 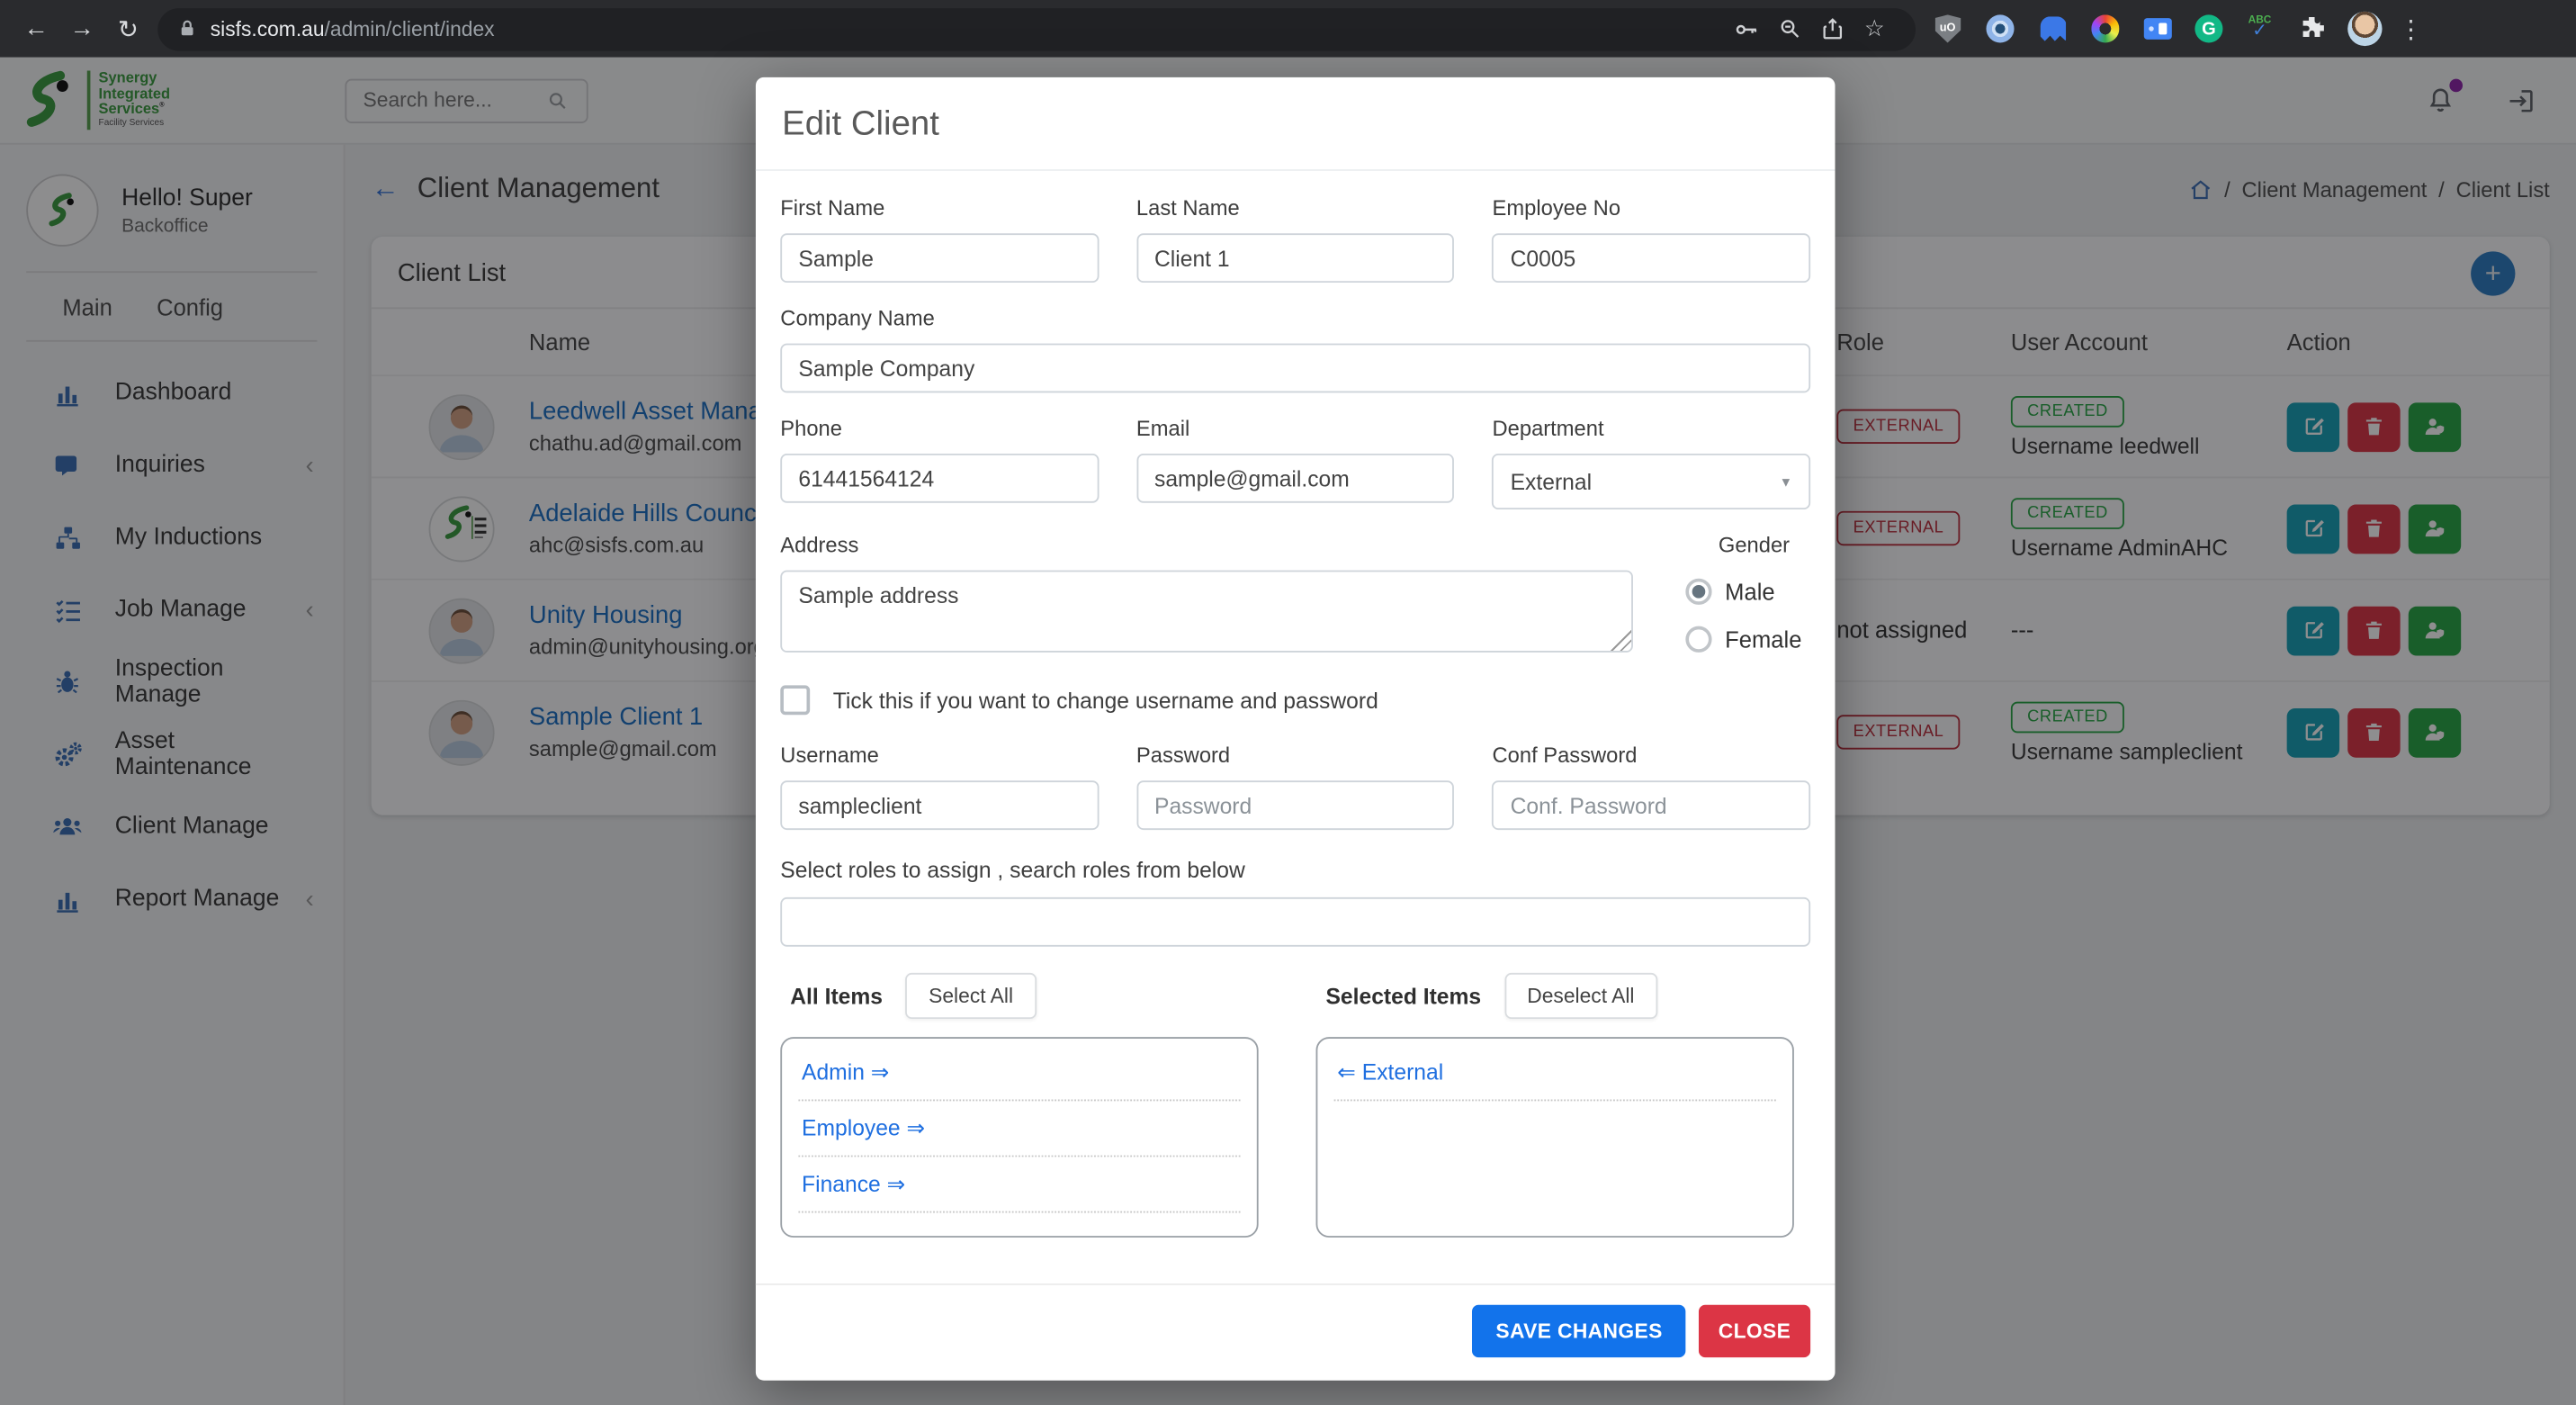 What do you see at coordinates (1555, 1073) in the screenshot?
I see `role-item-external: ⇐ External` at bounding box center [1555, 1073].